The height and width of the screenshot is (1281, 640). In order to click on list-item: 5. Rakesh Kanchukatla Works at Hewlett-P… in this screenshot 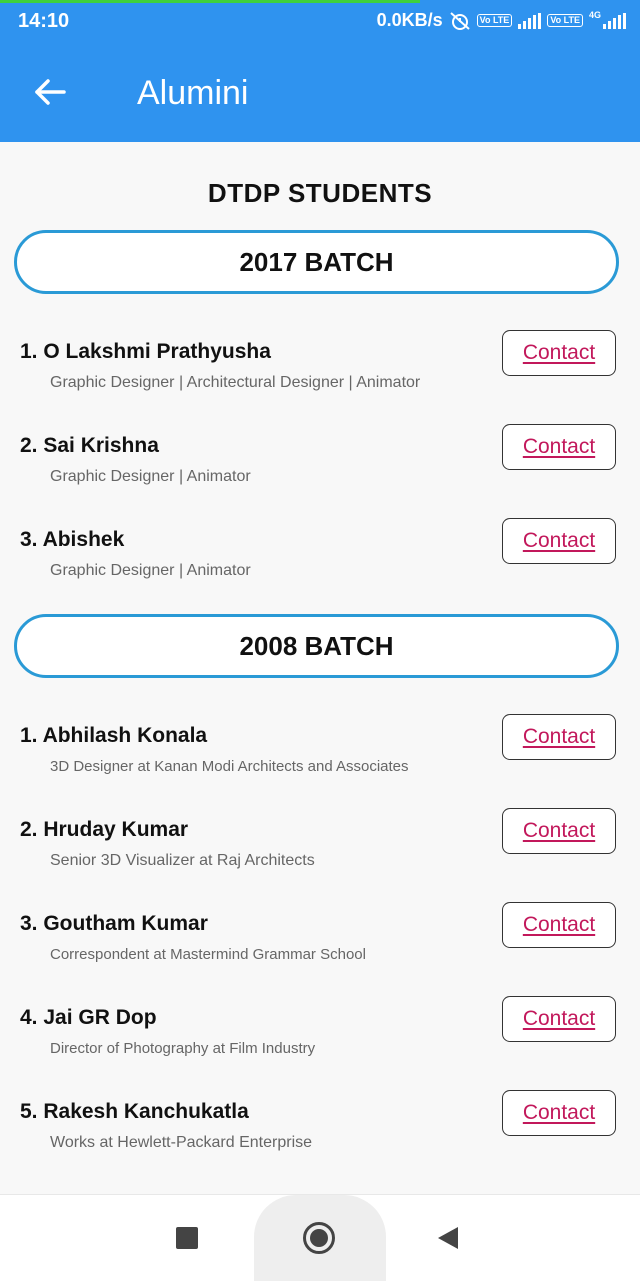, I will do `click(320, 1135)`.